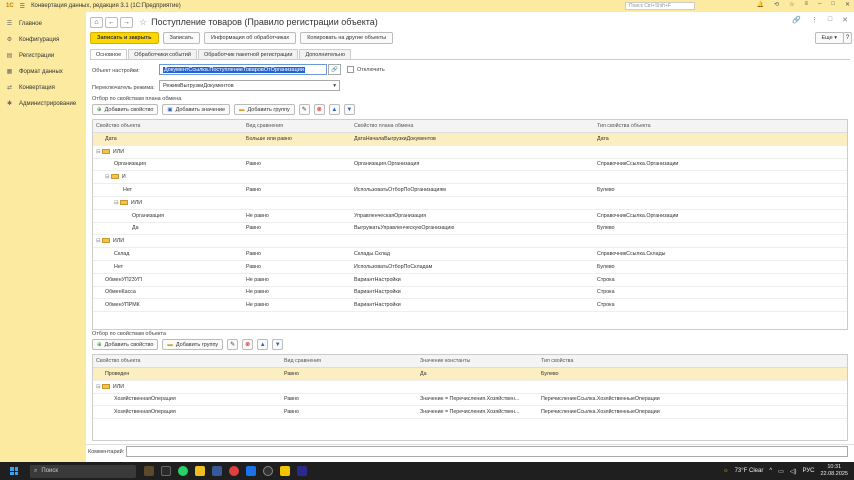  I want to click on column-header: Тип свойства, so click(692, 361).